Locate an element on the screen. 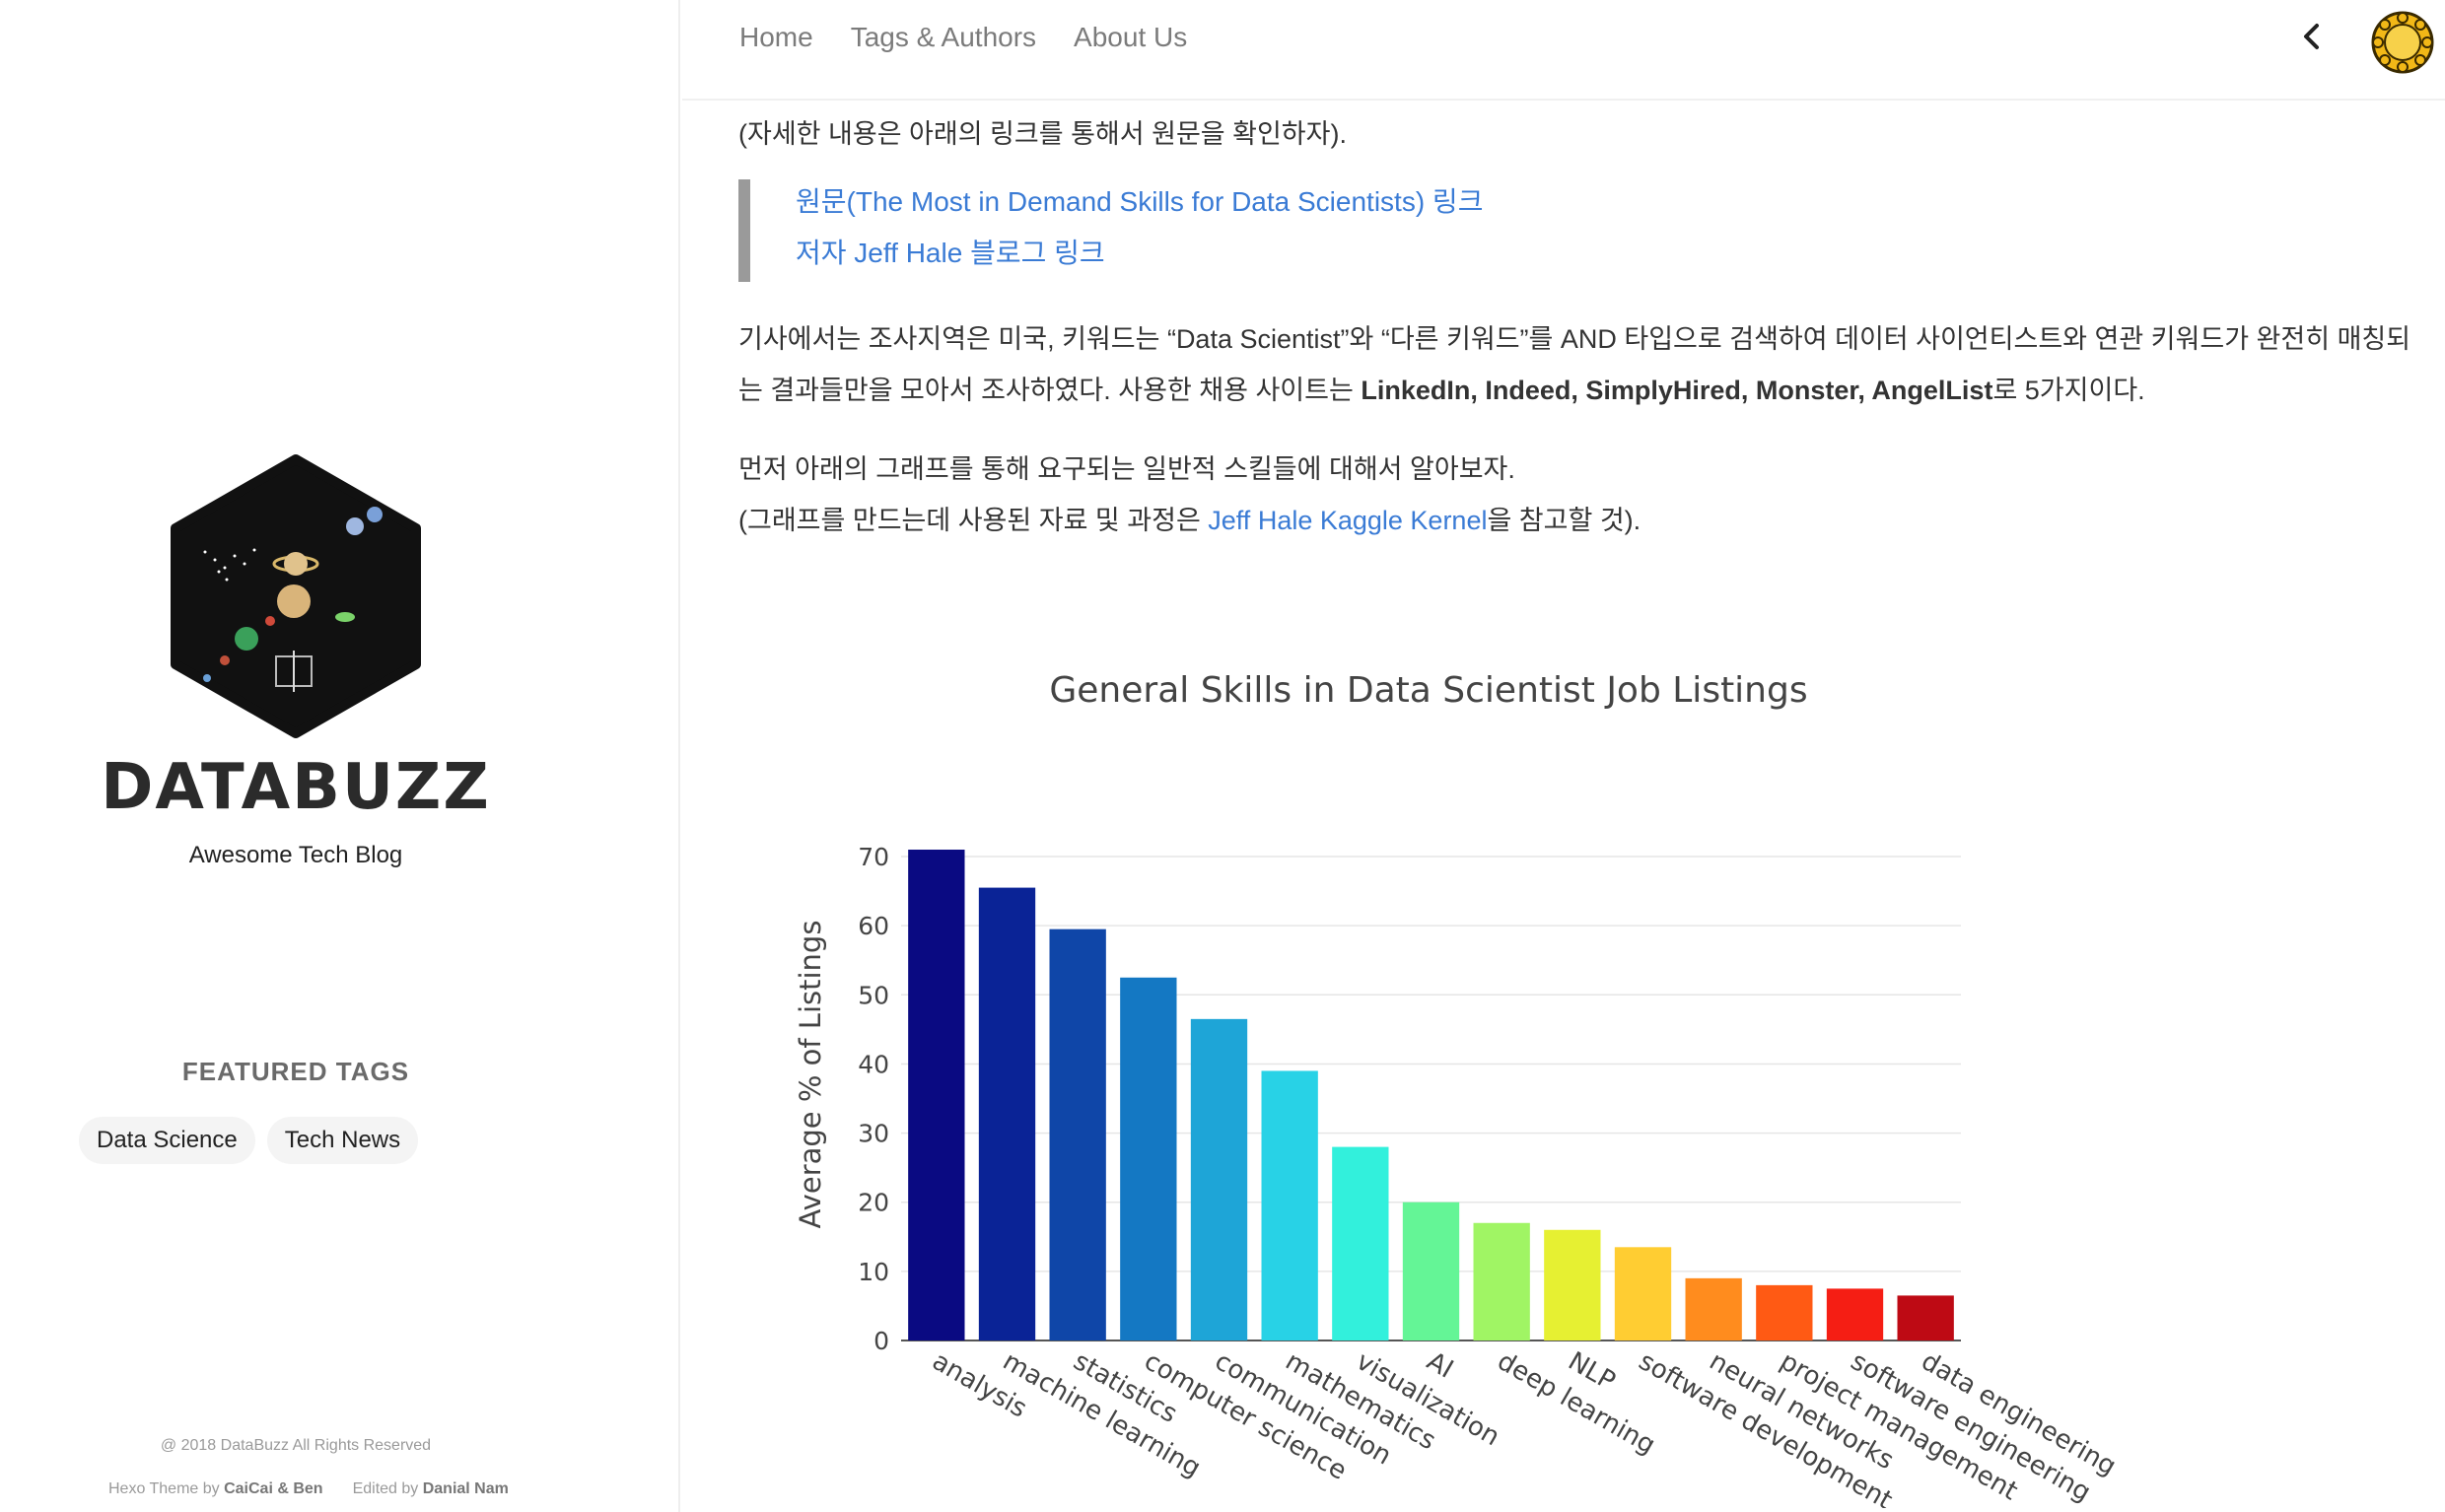  databuzz-logo is located at coordinates (296, 596).